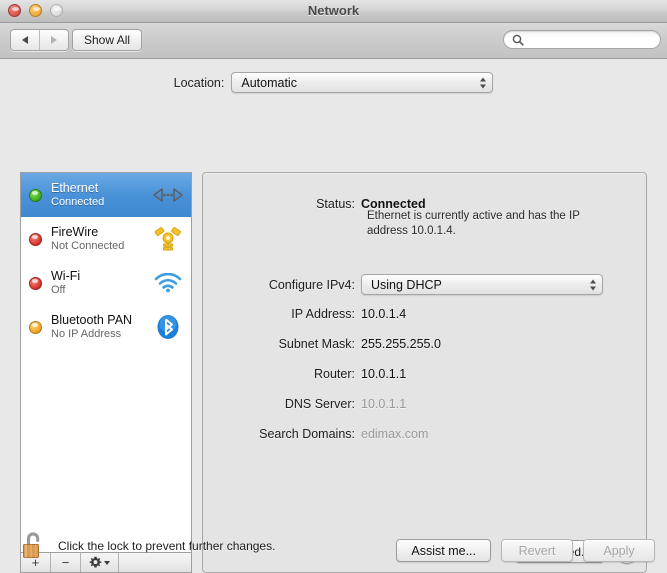 The width and height of the screenshot is (667, 573). I want to click on back-button, so click(25, 40).